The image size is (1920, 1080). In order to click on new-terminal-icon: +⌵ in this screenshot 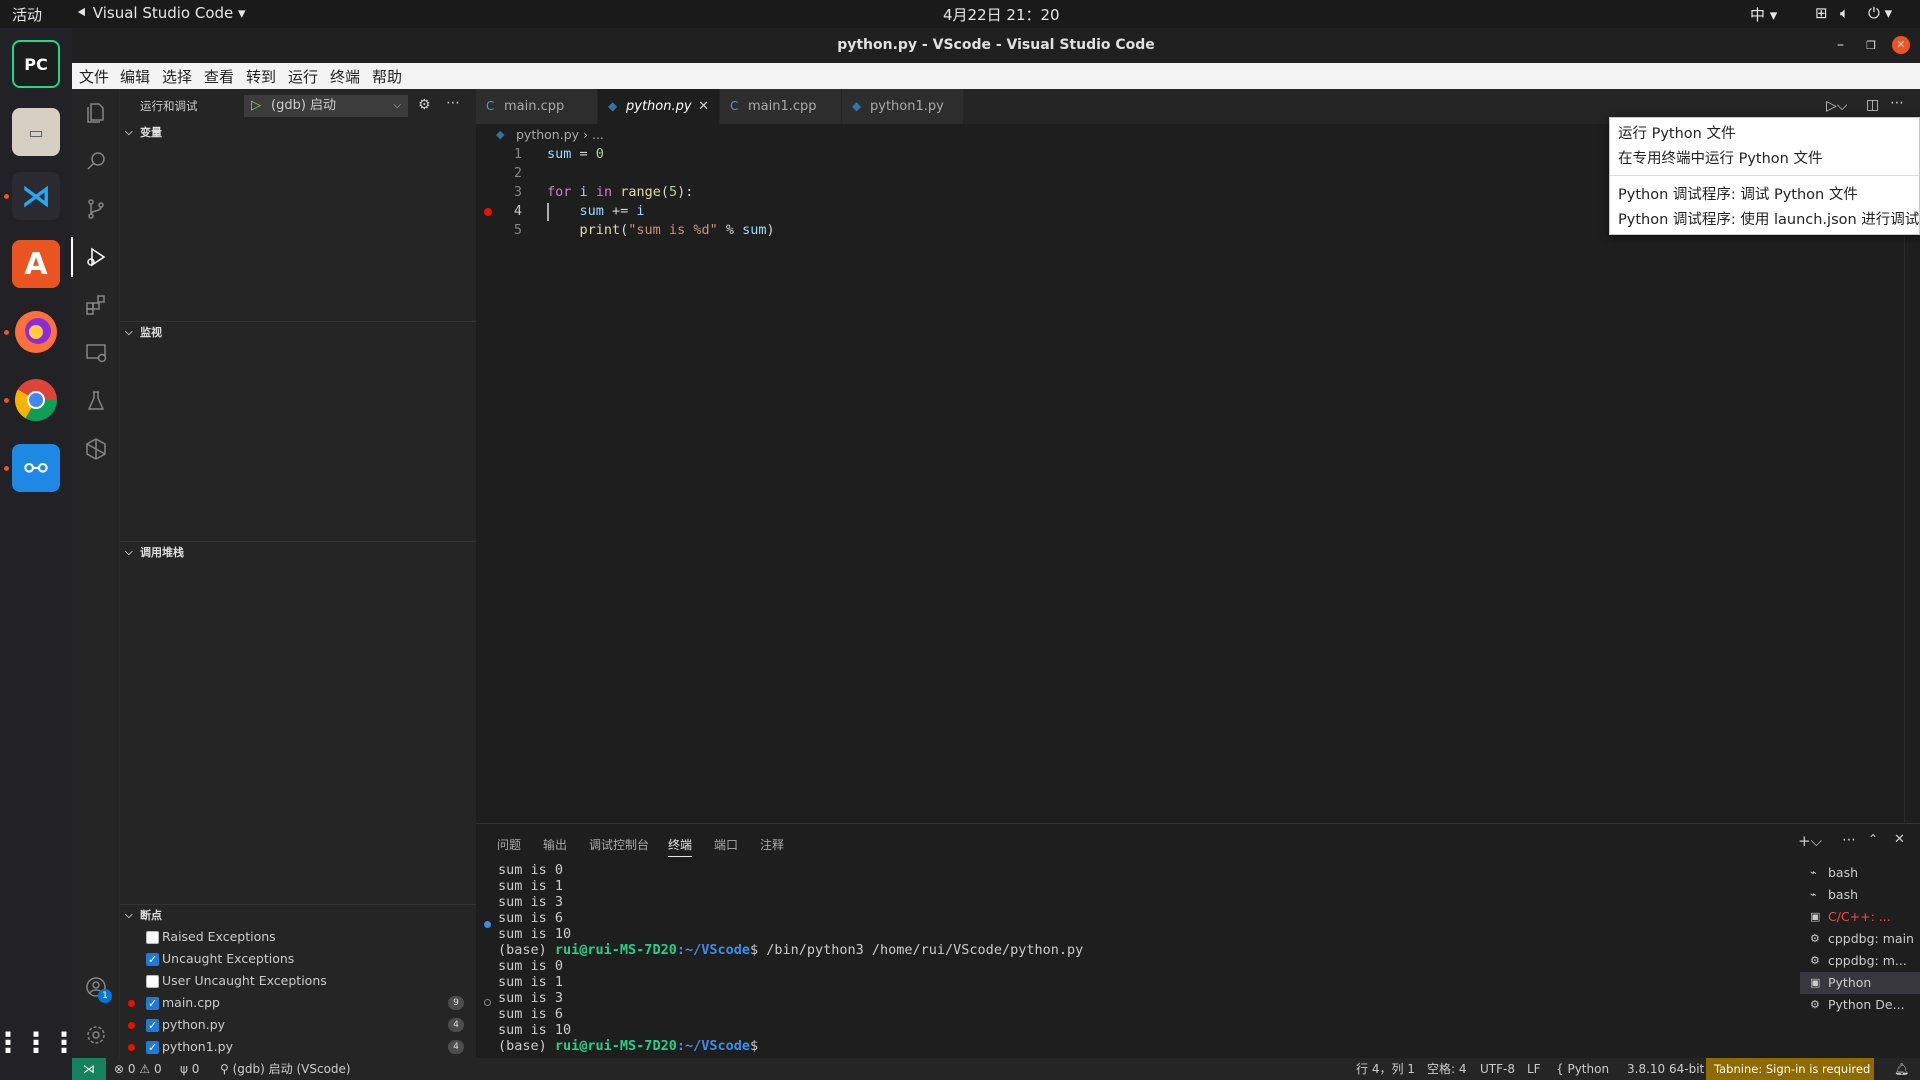, I will do `click(1810, 841)`.